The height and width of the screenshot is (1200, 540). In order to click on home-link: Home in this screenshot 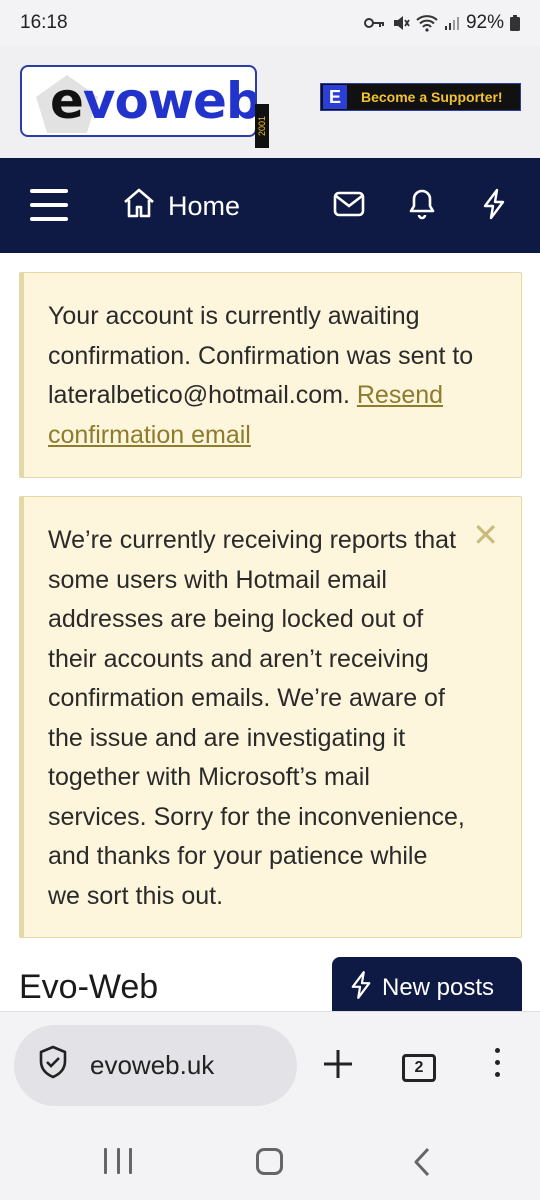, I will do `click(181, 206)`.